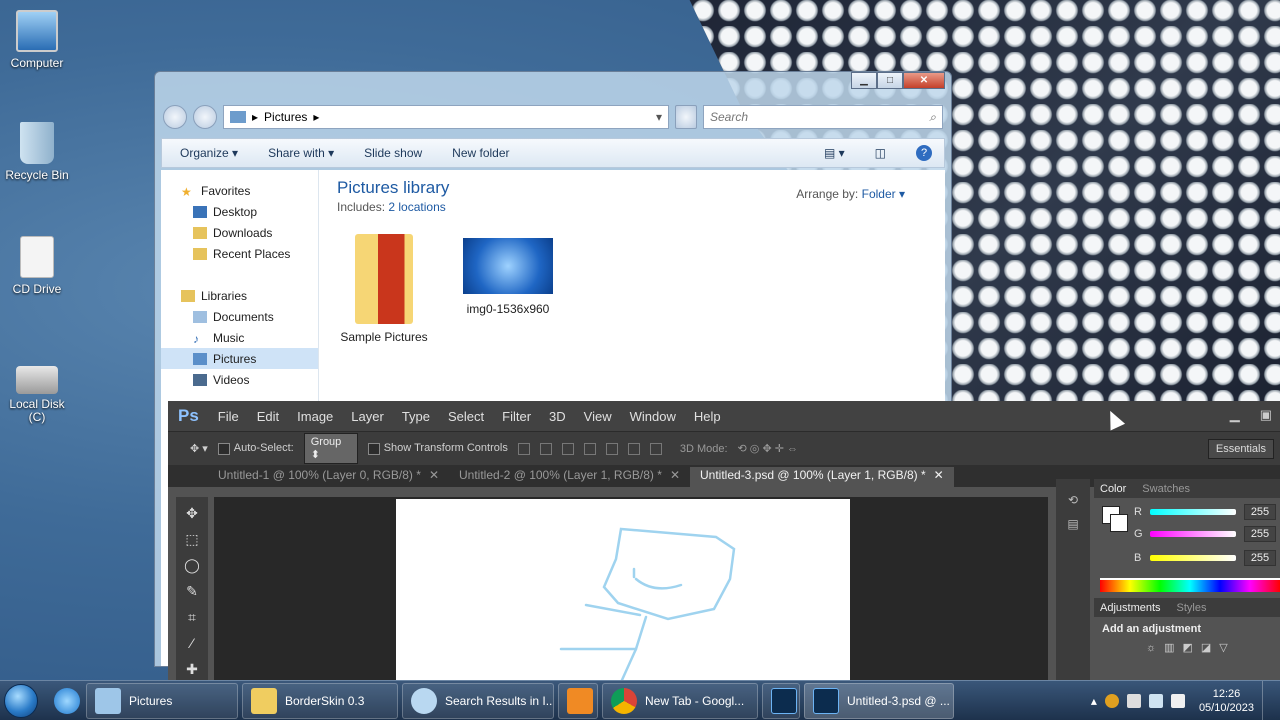  Describe the element at coordinates (1119, 523) in the screenshot. I see `background-swatch` at that location.